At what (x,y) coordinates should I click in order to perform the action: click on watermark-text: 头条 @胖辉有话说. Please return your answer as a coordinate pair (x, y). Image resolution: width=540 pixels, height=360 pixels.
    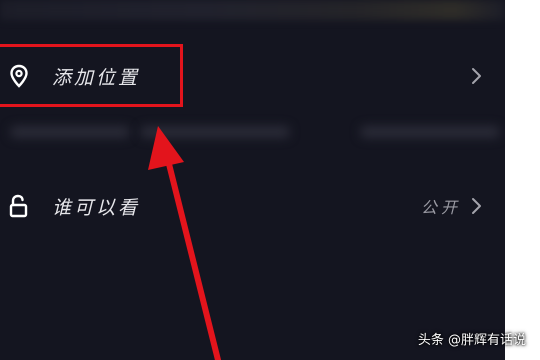
    Looking at the image, I should click on (471, 340).